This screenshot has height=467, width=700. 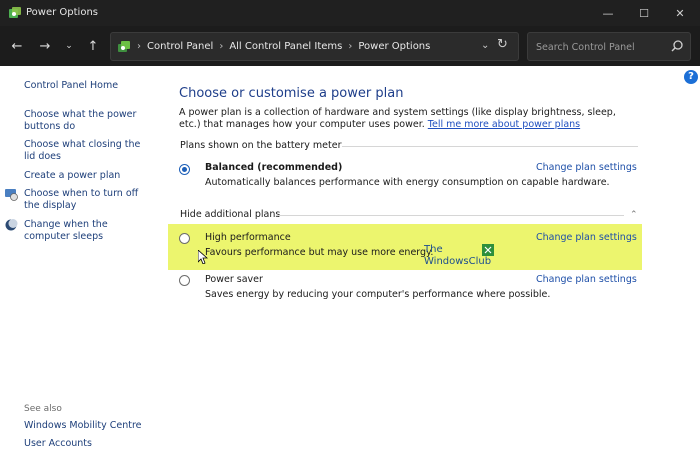 What do you see at coordinates (502, 44) in the screenshot?
I see `refresh-icon: ↻` at bounding box center [502, 44].